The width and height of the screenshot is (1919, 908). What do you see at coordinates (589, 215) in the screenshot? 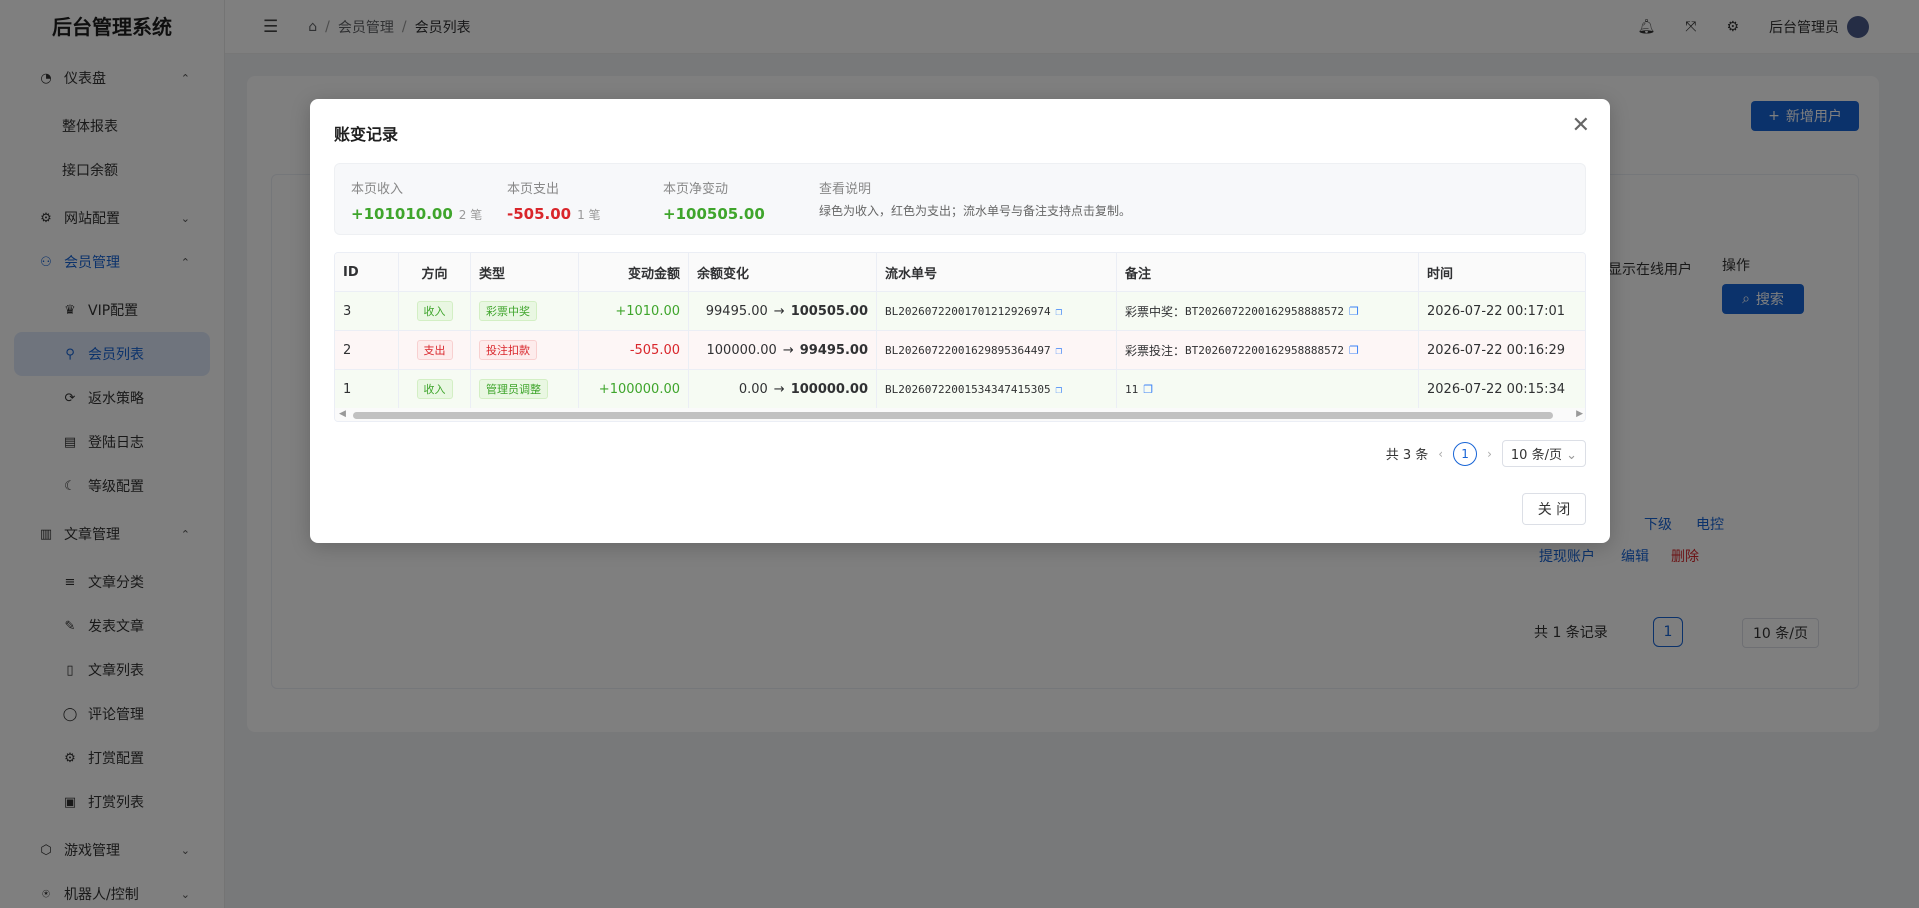
I see `expense-count: 1 笔` at bounding box center [589, 215].